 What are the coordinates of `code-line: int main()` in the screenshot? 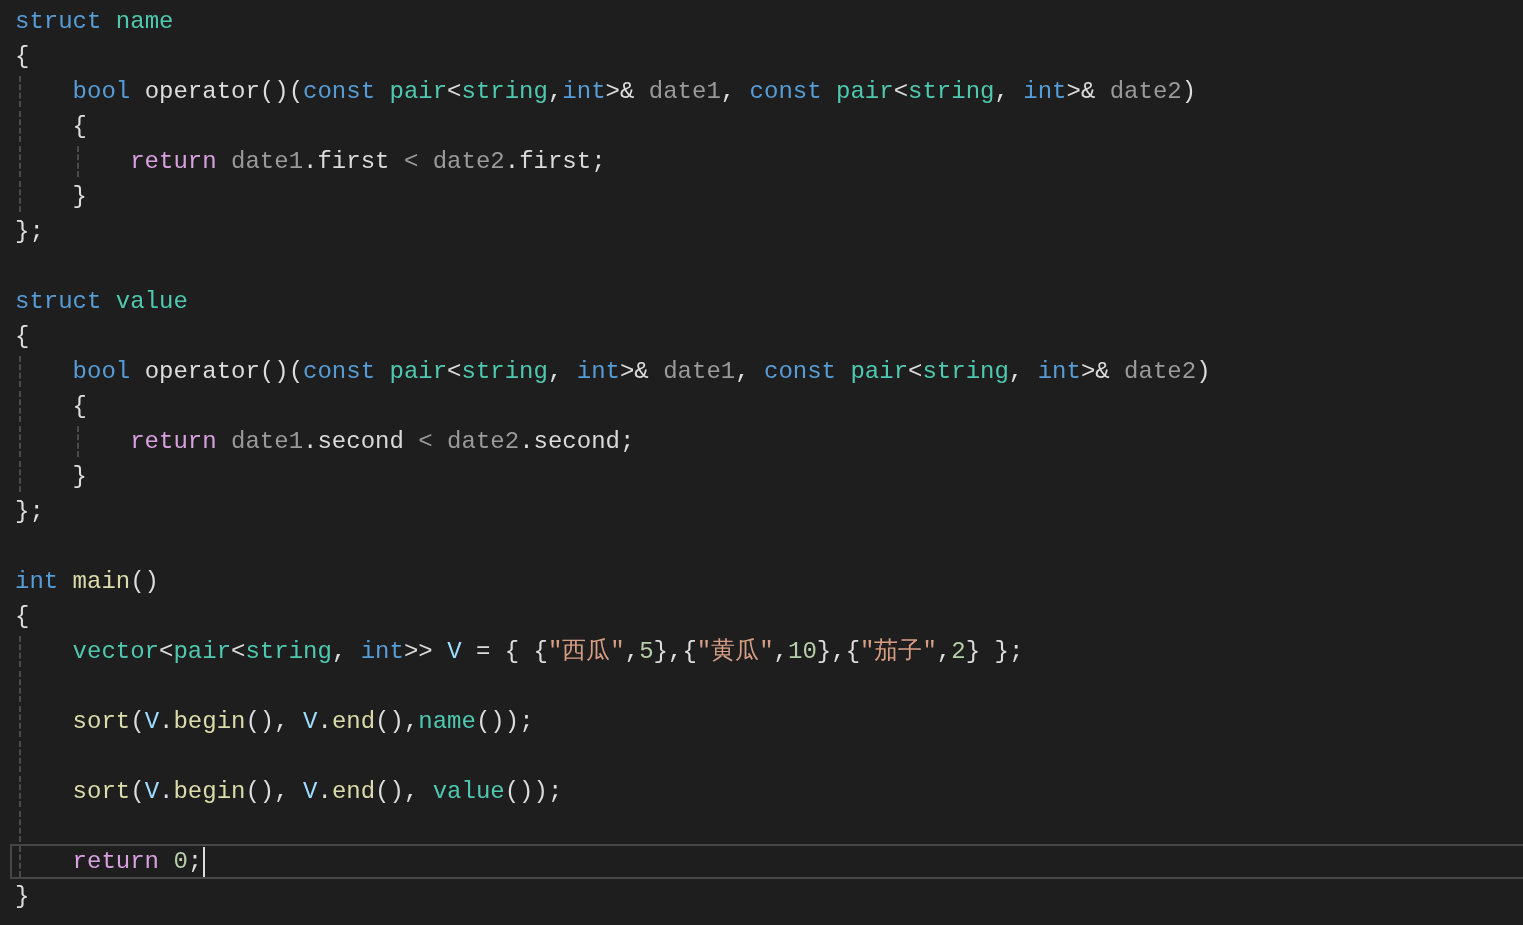 It's located at (87, 582).